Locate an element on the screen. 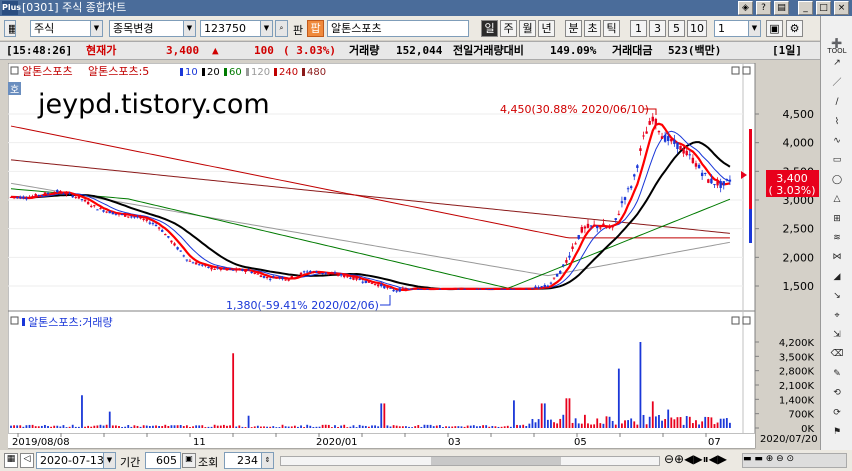 This screenshot has width=852, height=471. market-select: 주식 is located at coordinates (61, 28).